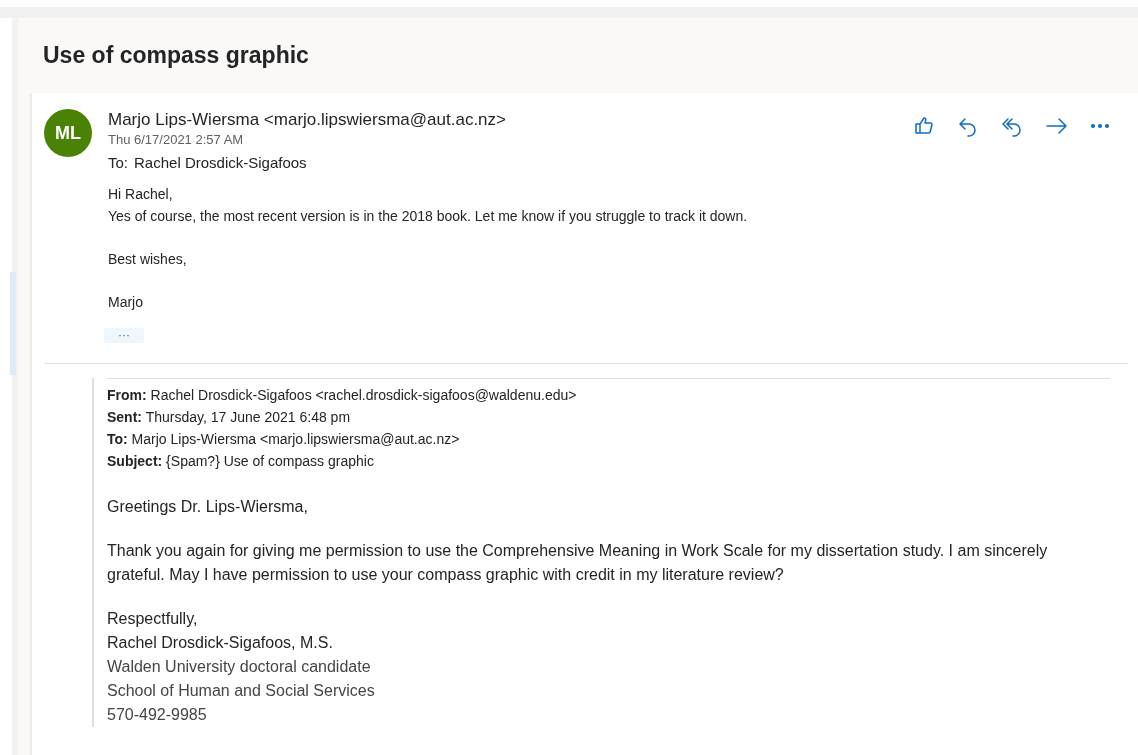 This screenshot has width=1138, height=755. Describe the element at coordinates (239, 667) in the screenshot. I see `signature-line: Walden University doctoral candidate` at that location.